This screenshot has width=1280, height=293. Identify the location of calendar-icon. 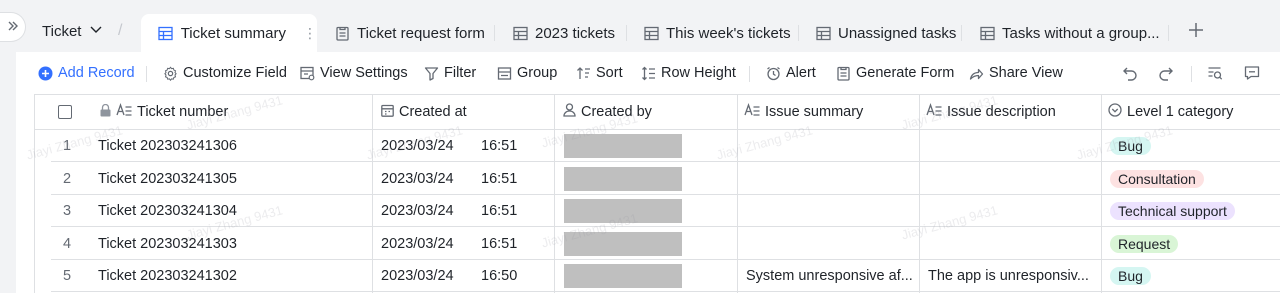
(387, 112).